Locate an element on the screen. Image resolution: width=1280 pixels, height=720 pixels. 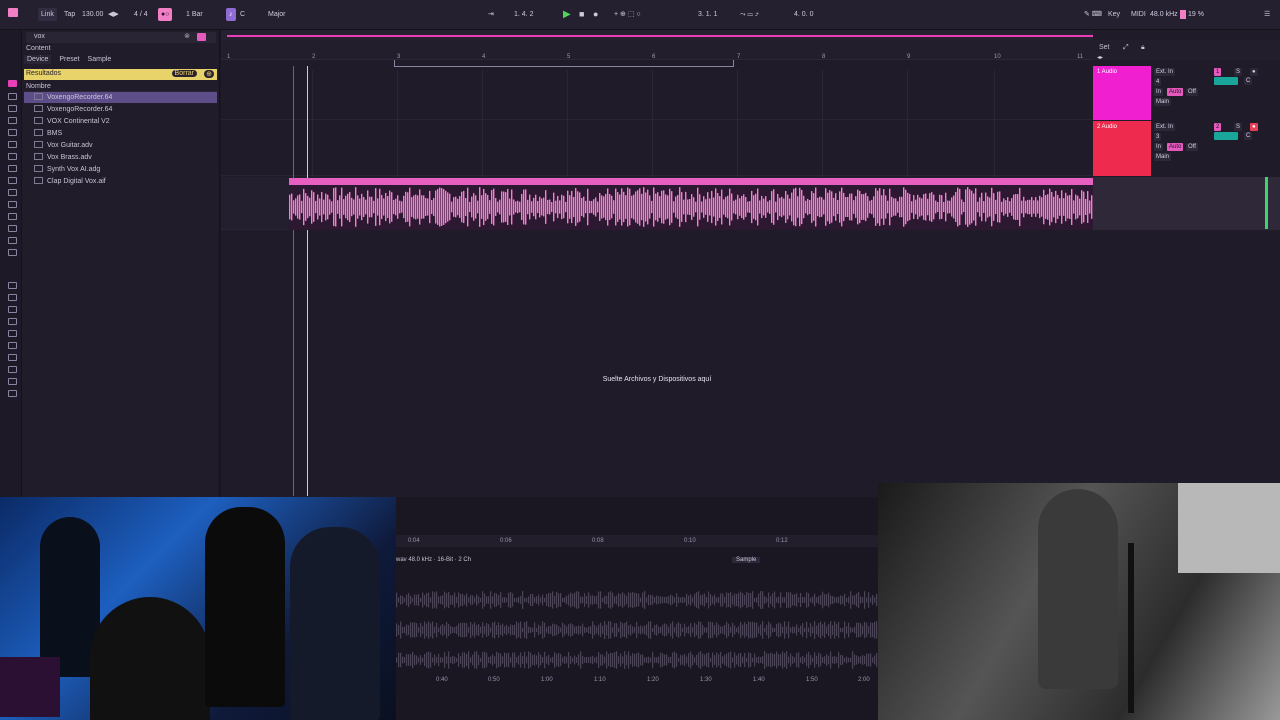
playhead is located at coordinates (307, 281).